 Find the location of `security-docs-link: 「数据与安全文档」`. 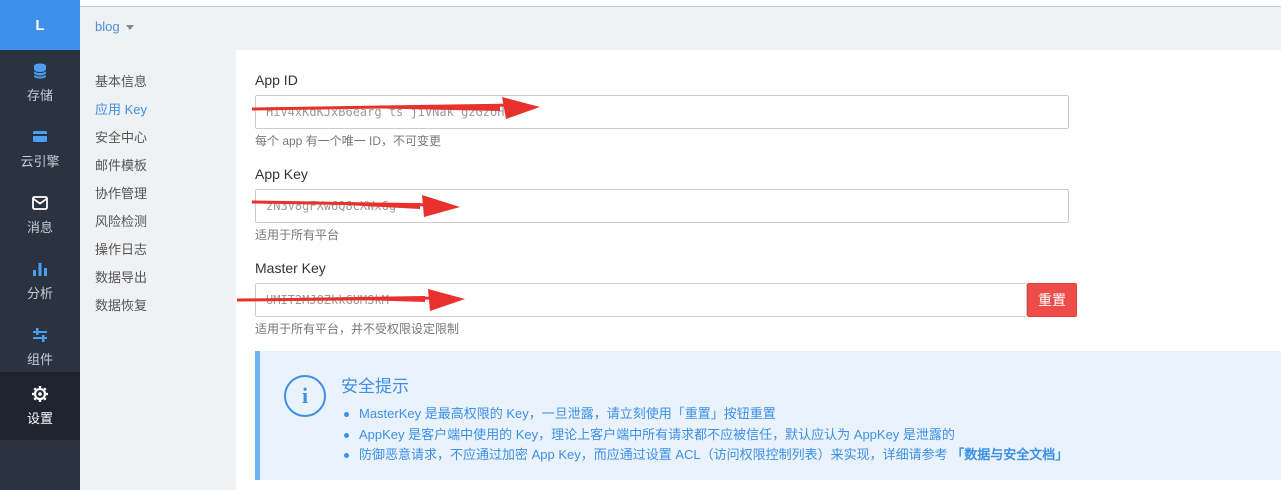

security-docs-link: 「数据与安全文档」 is located at coordinates (1009, 454).